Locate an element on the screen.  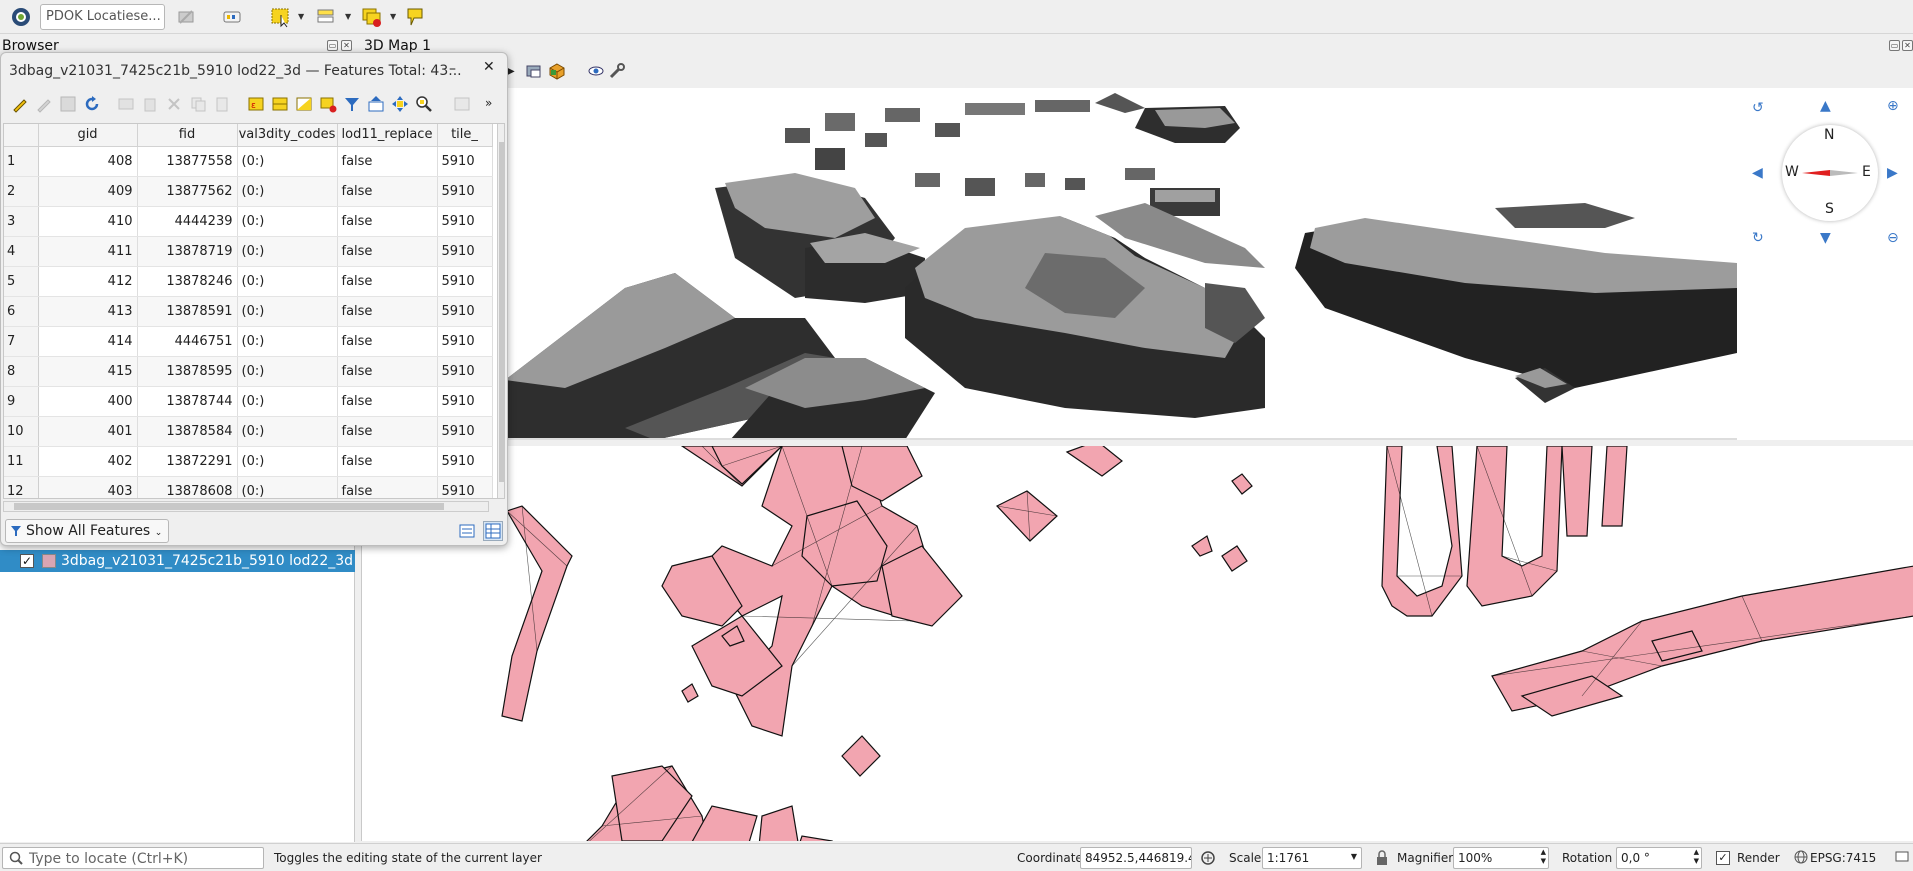
table-row: 5 412 13878246 (0:) false 5910 is located at coordinates (248, 281).